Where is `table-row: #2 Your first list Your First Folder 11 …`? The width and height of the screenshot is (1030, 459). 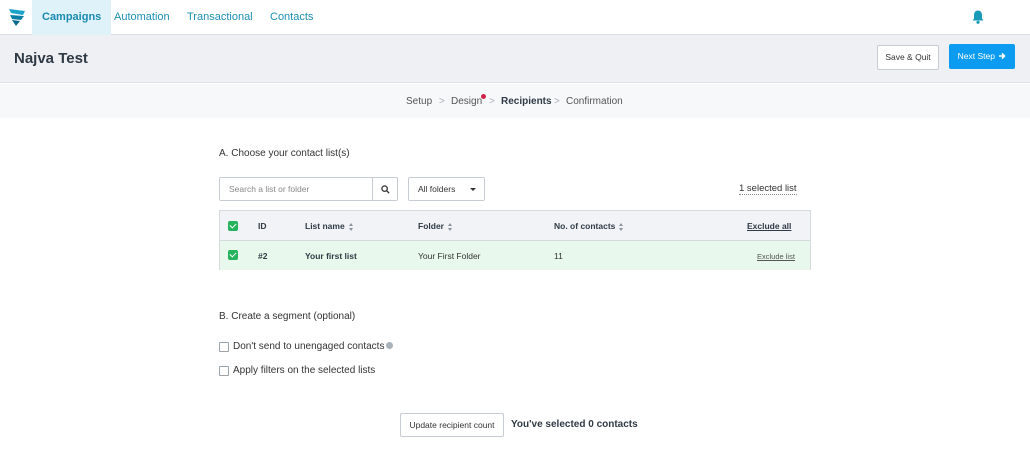
table-row: #2 Your first list Your First Folder 11 … is located at coordinates (515, 255).